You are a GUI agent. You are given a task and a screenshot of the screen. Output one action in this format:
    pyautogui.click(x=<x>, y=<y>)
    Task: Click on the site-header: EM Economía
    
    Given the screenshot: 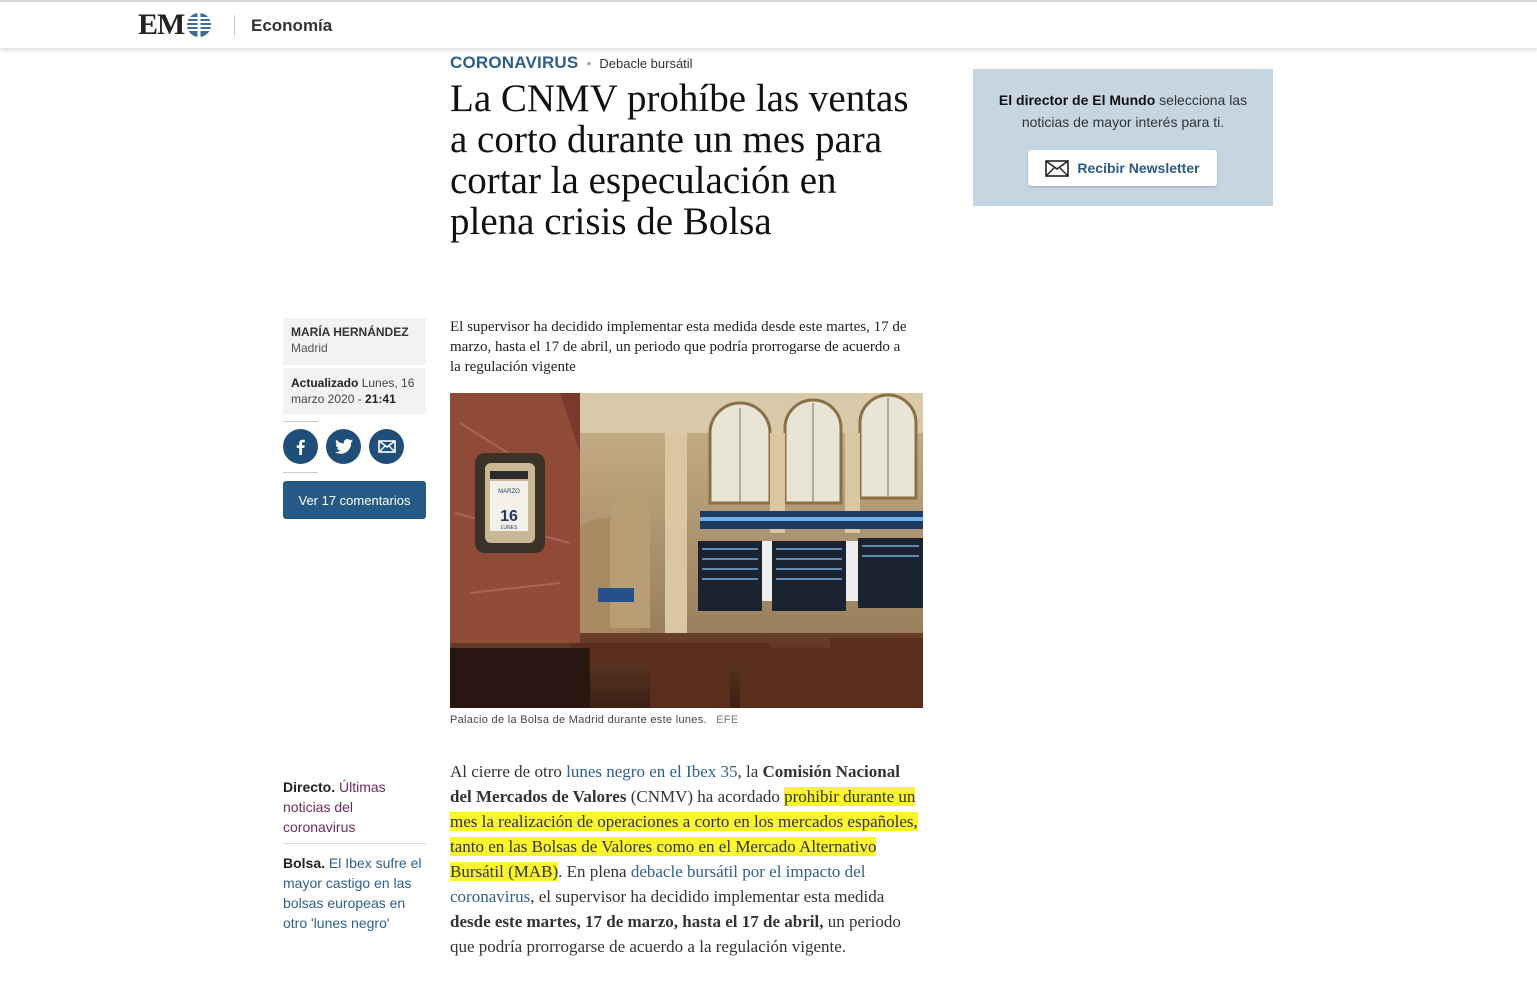 What is the action you would take?
    pyautogui.click(x=768, y=24)
    